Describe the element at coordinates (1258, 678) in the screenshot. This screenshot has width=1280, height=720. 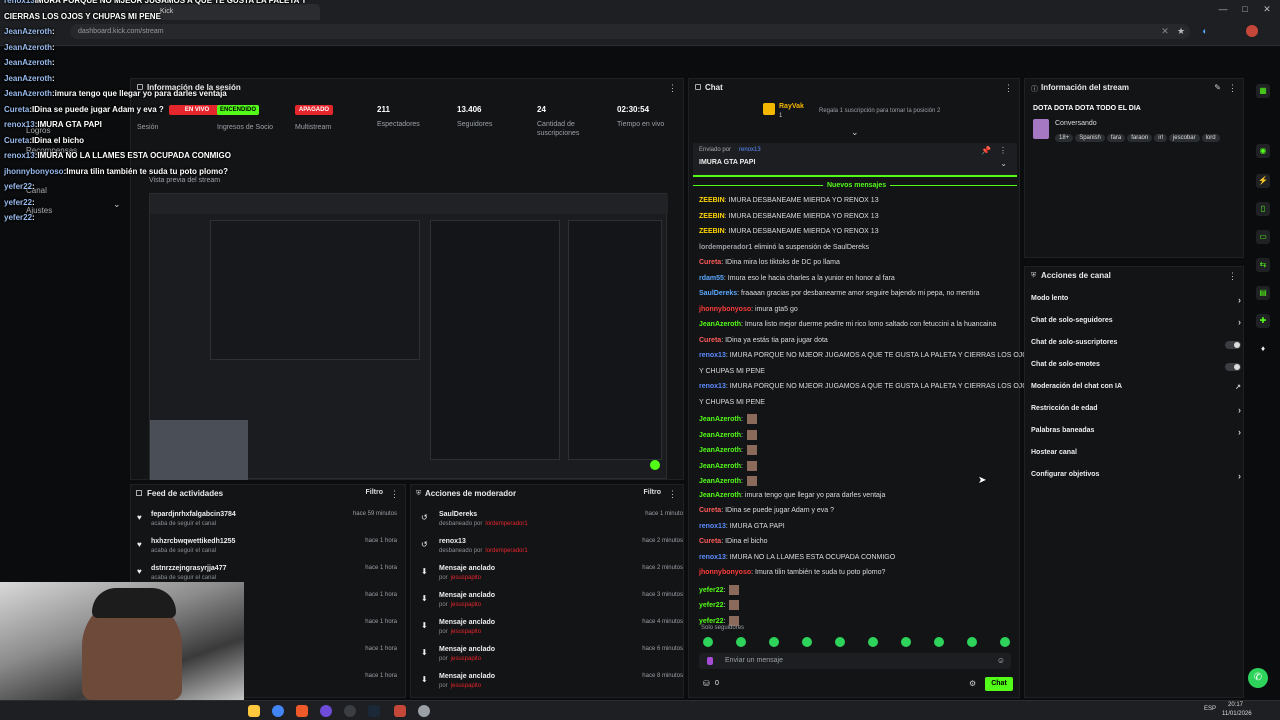
I see `support-chat-icon: ✆` at that location.